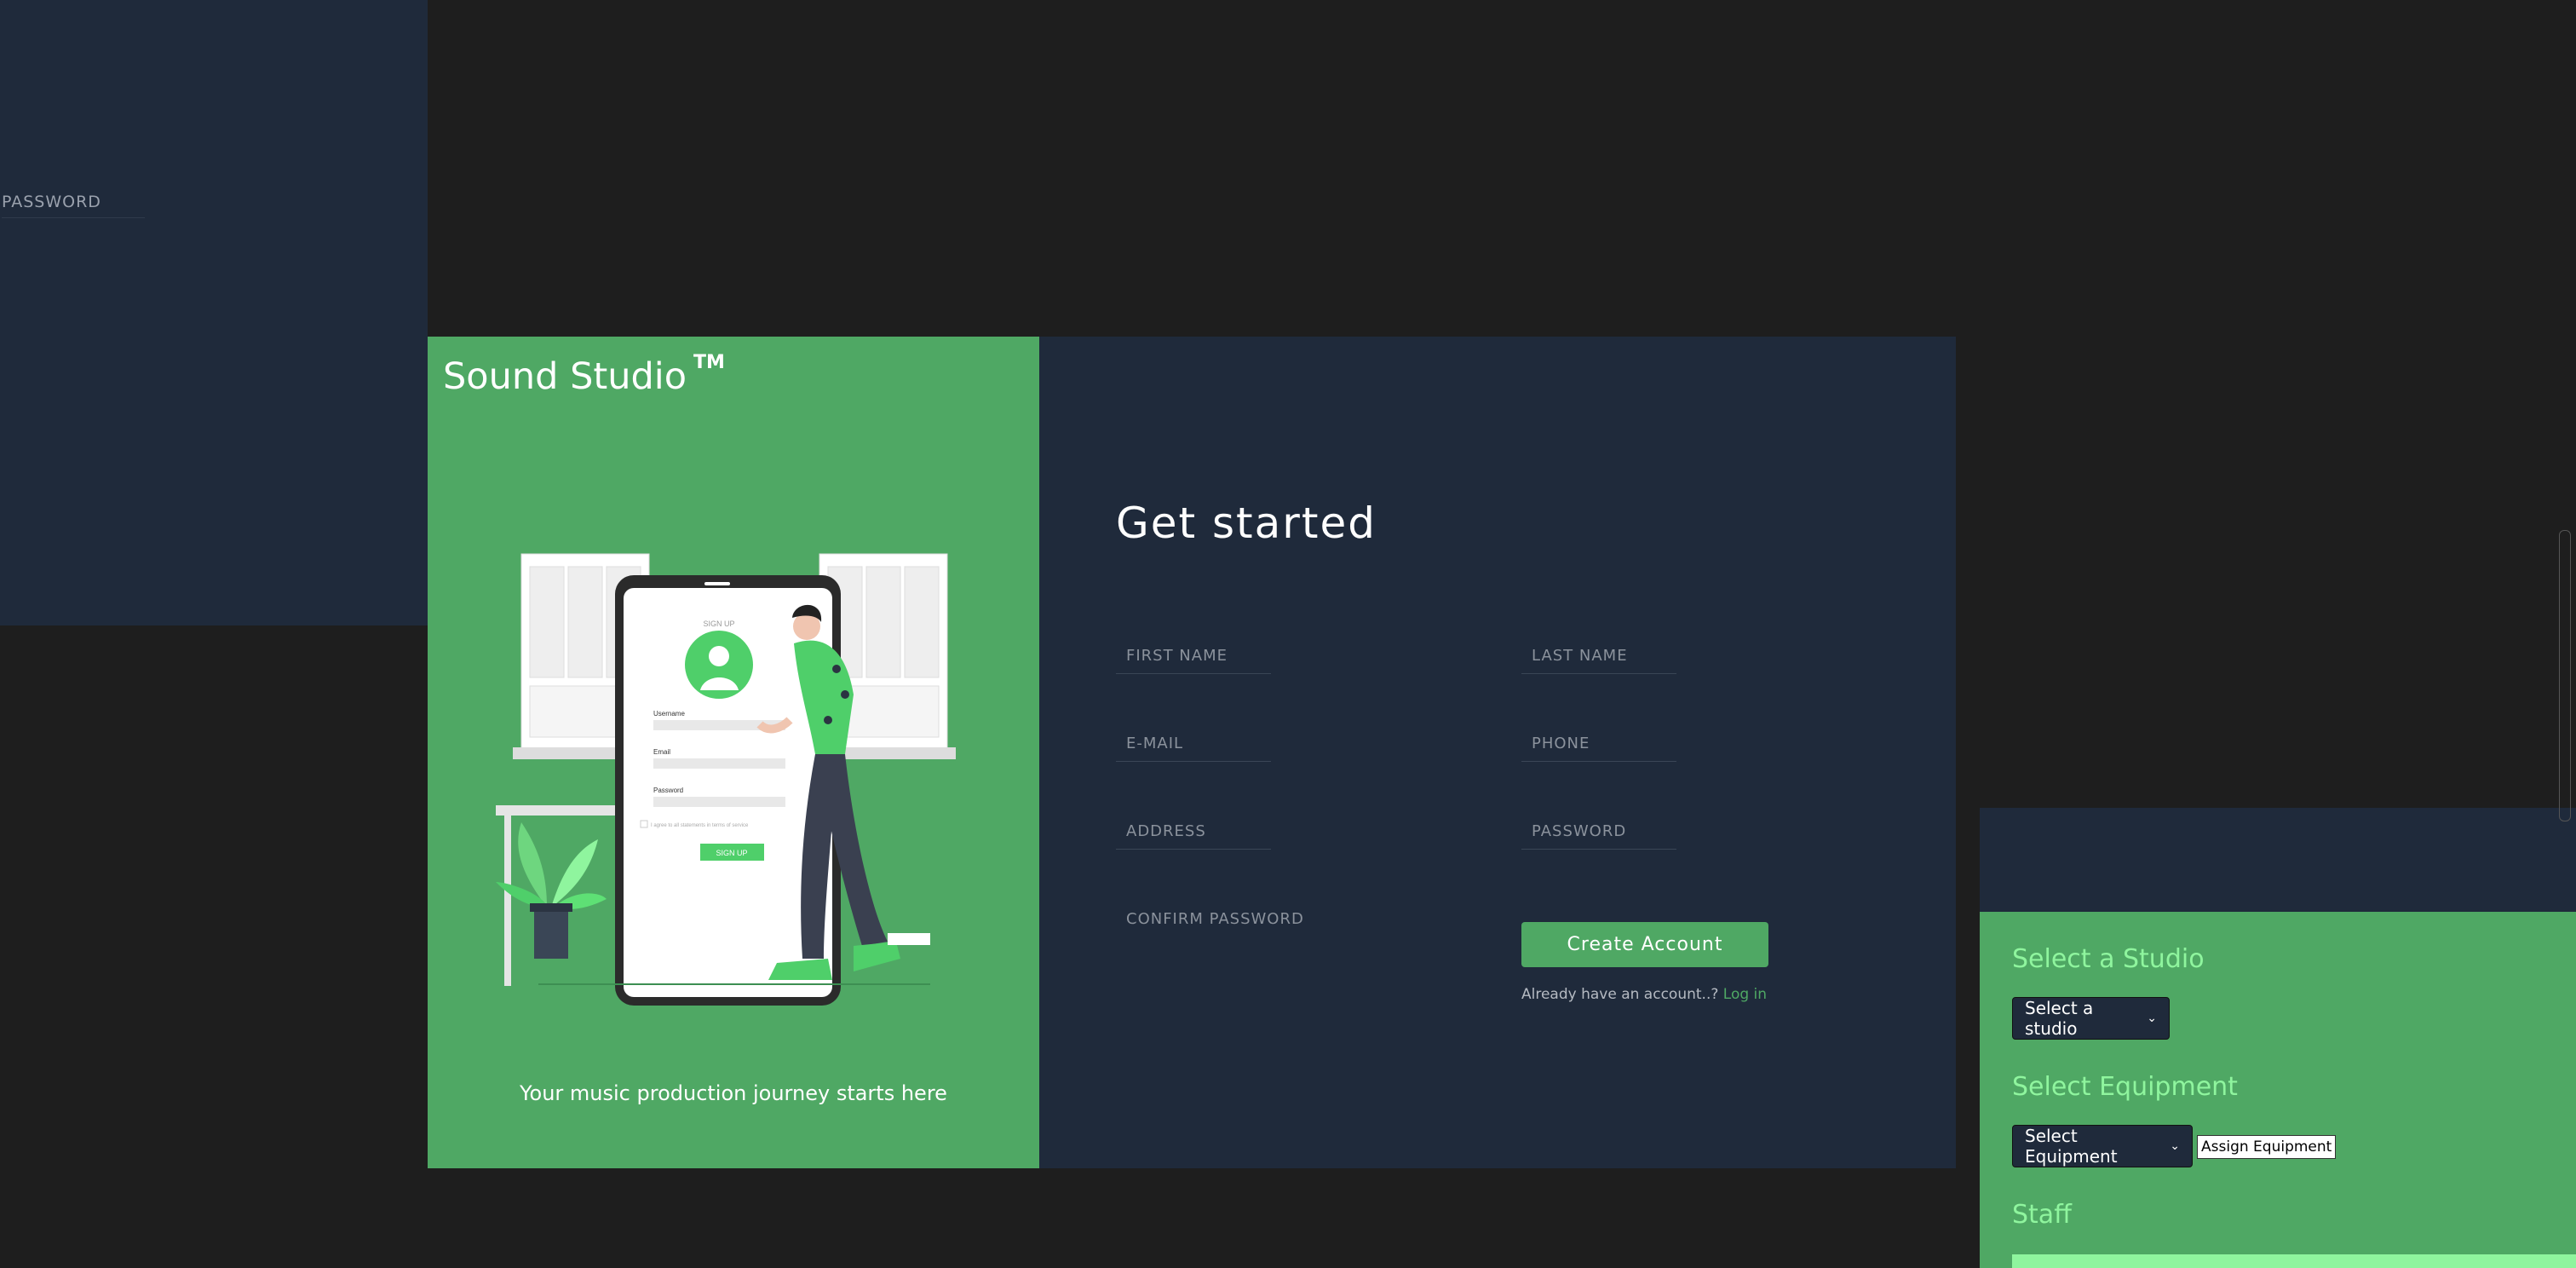 The image size is (2576, 1268). Describe the element at coordinates (2059, 1019) in the screenshot. I see `studio-select-value: Select a studio` at that location.